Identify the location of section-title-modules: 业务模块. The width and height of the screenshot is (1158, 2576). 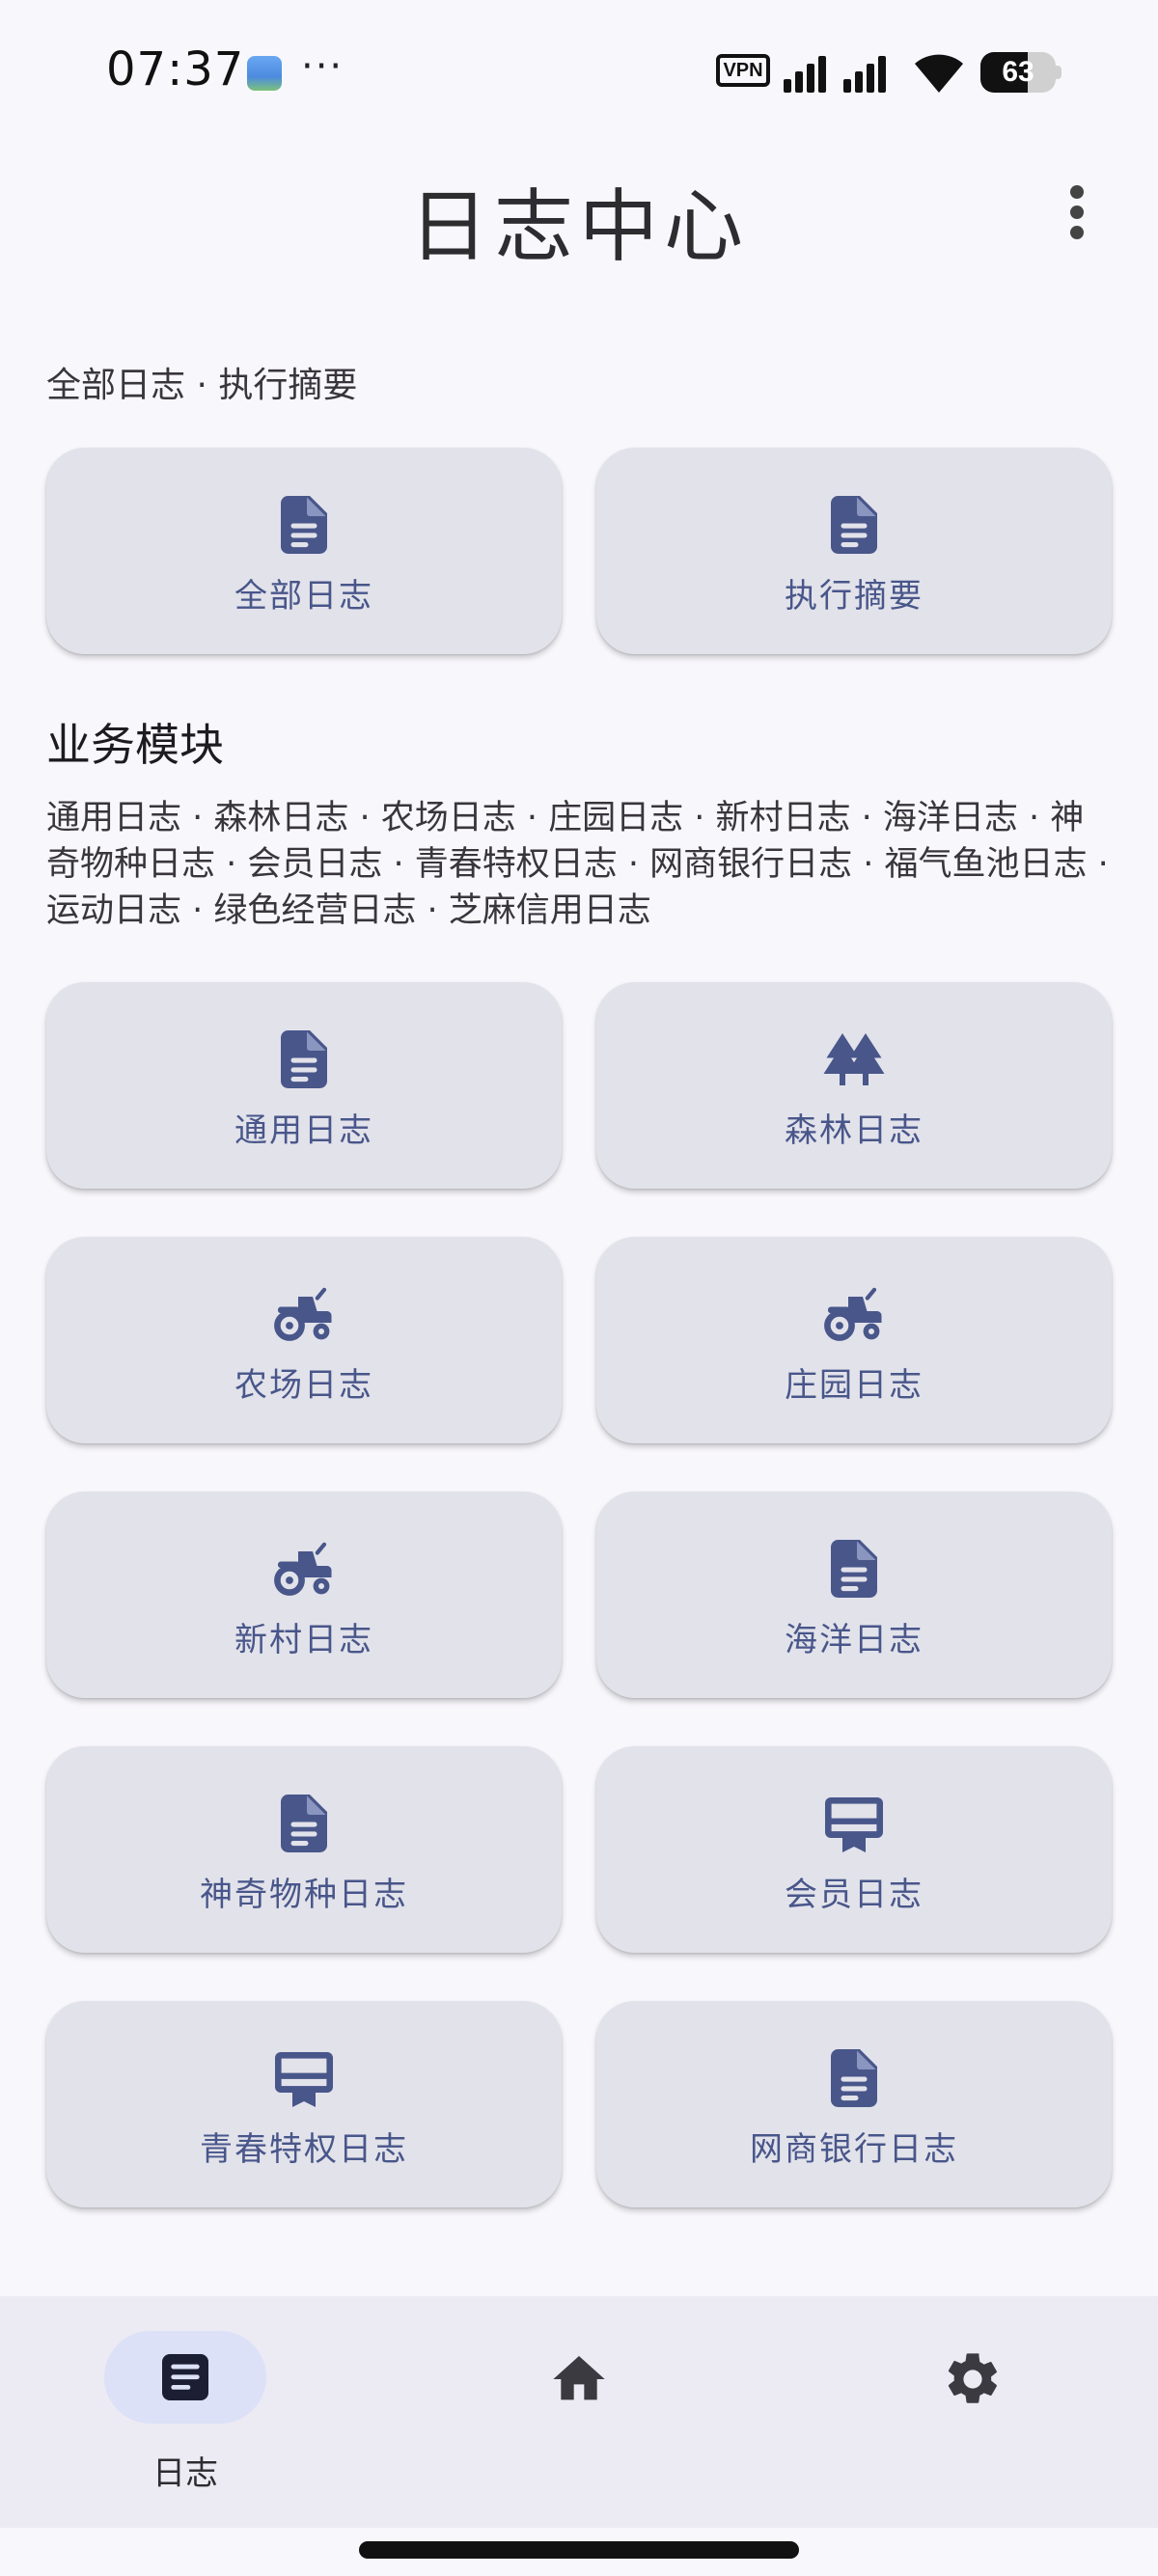
(135, 745).